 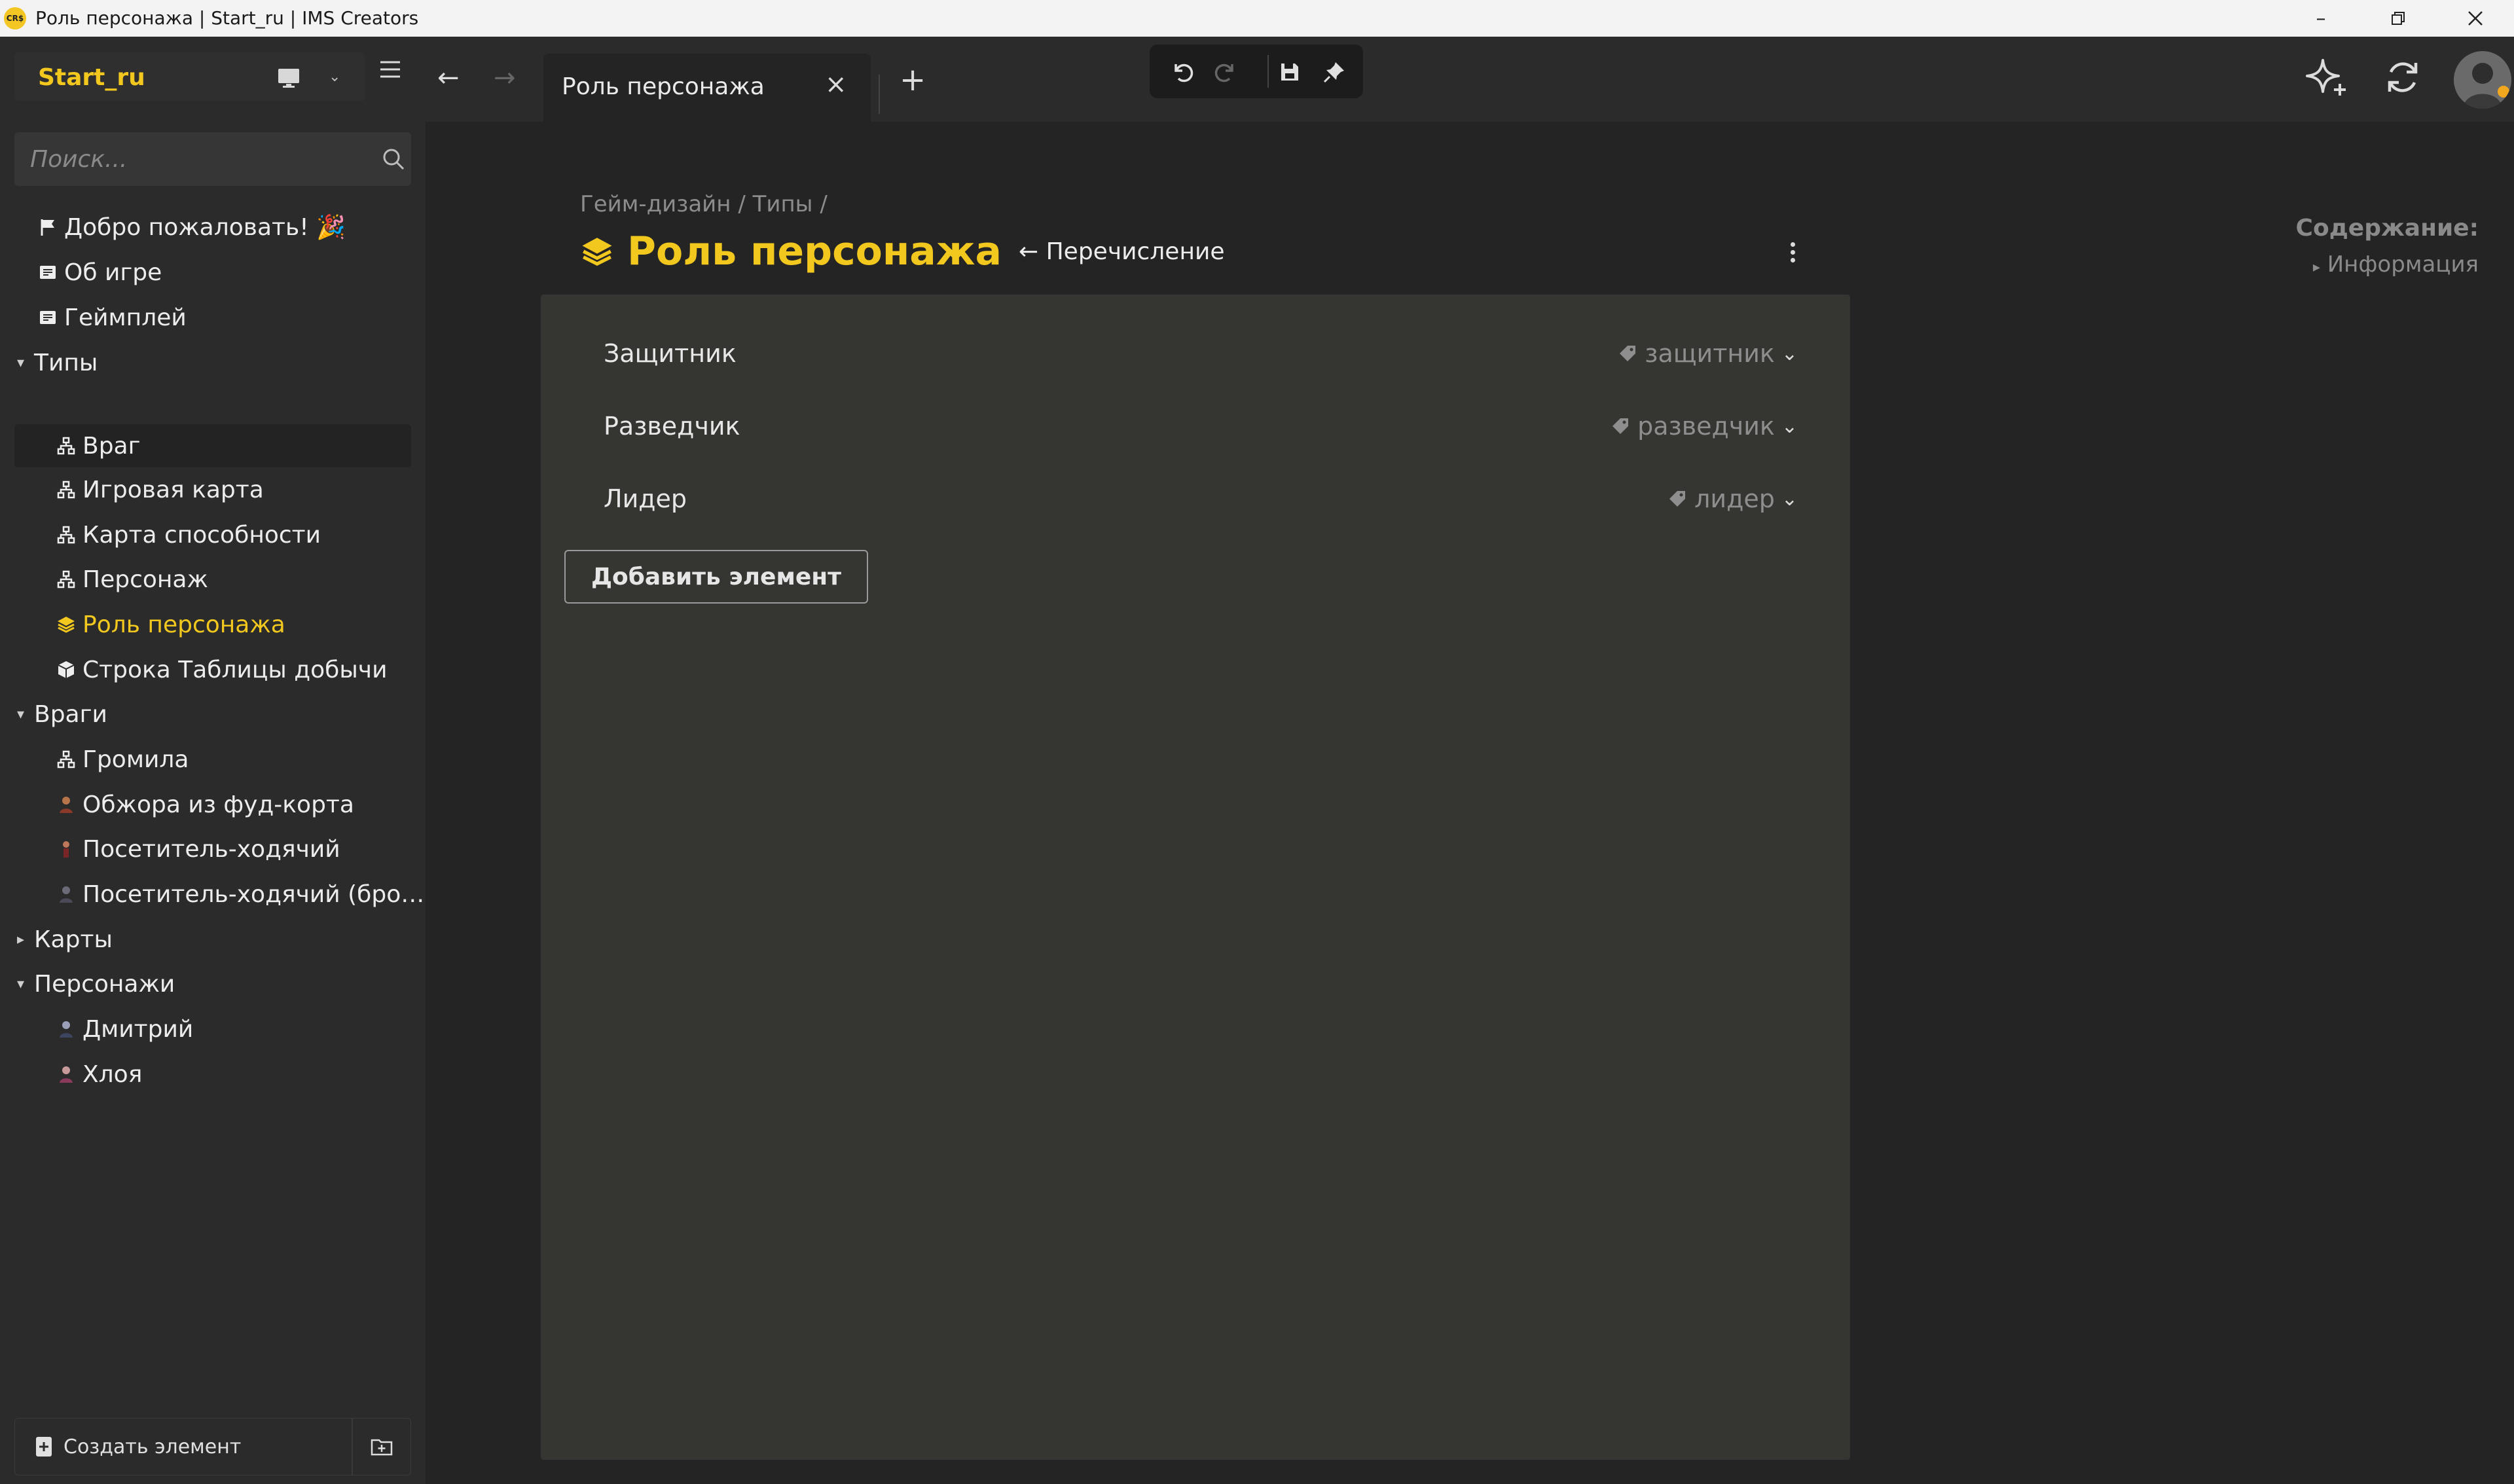 What do you see at coordinates (1195, 426) in the screenshot?
I see `enum-entry-row: Разведчик разведчик ⌄` at bounding box center [1195, 426].